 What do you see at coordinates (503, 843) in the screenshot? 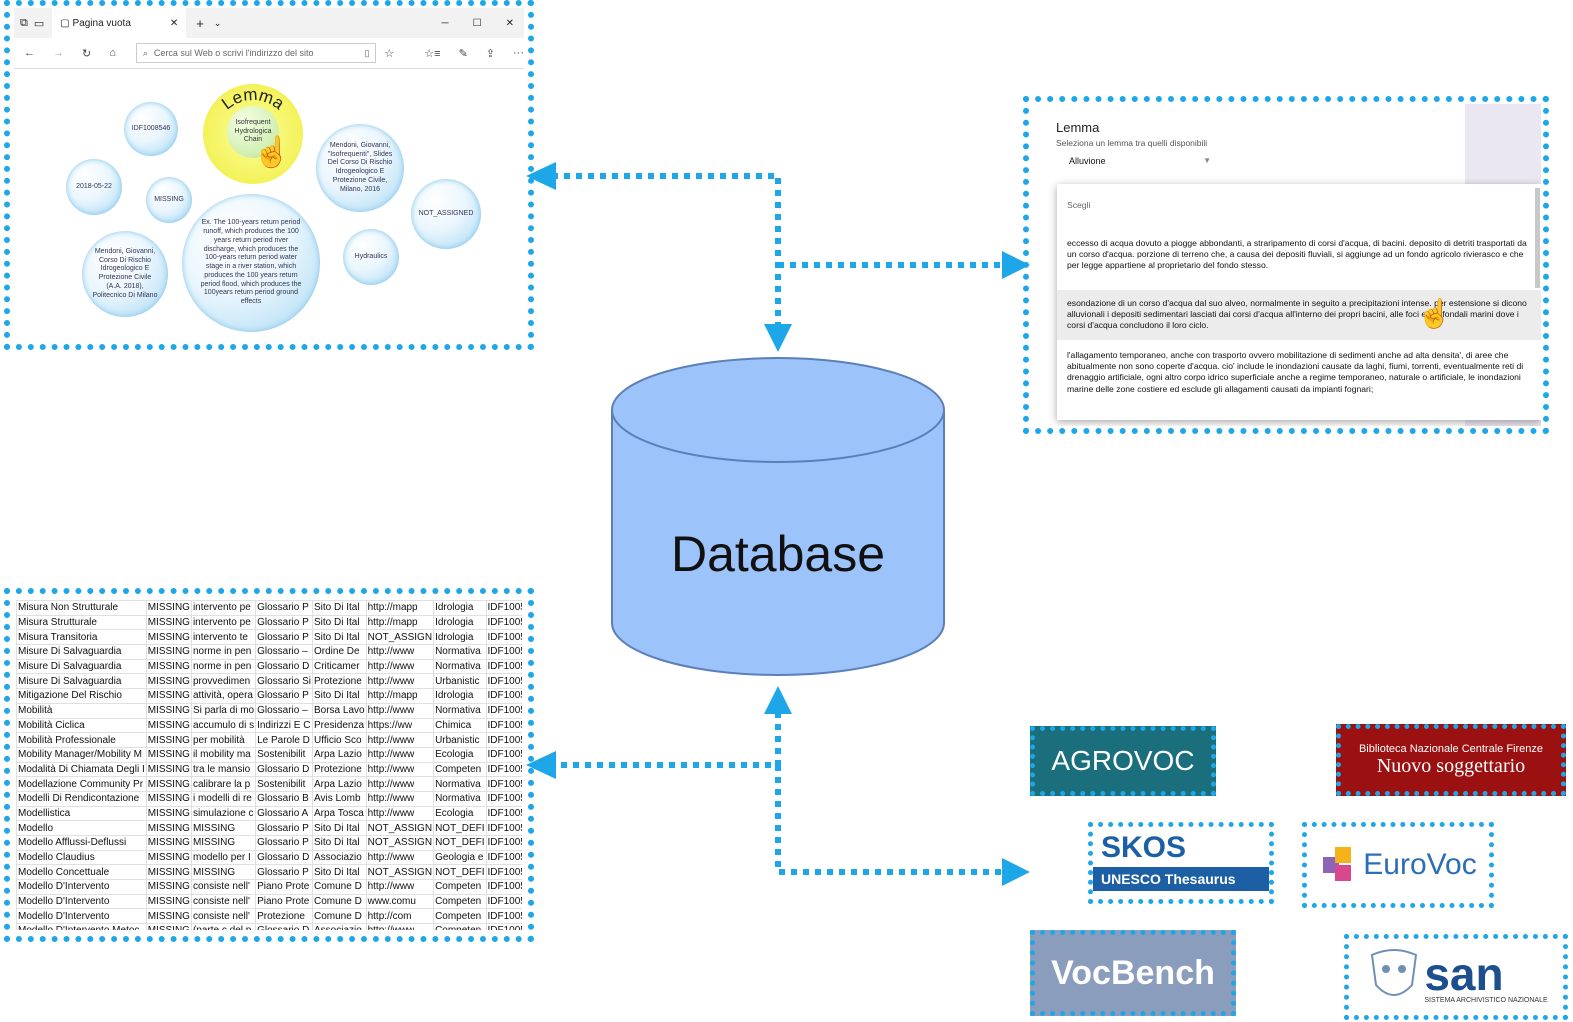
I see `table-cell: IDF1005042` at bounding box center [503, 843].